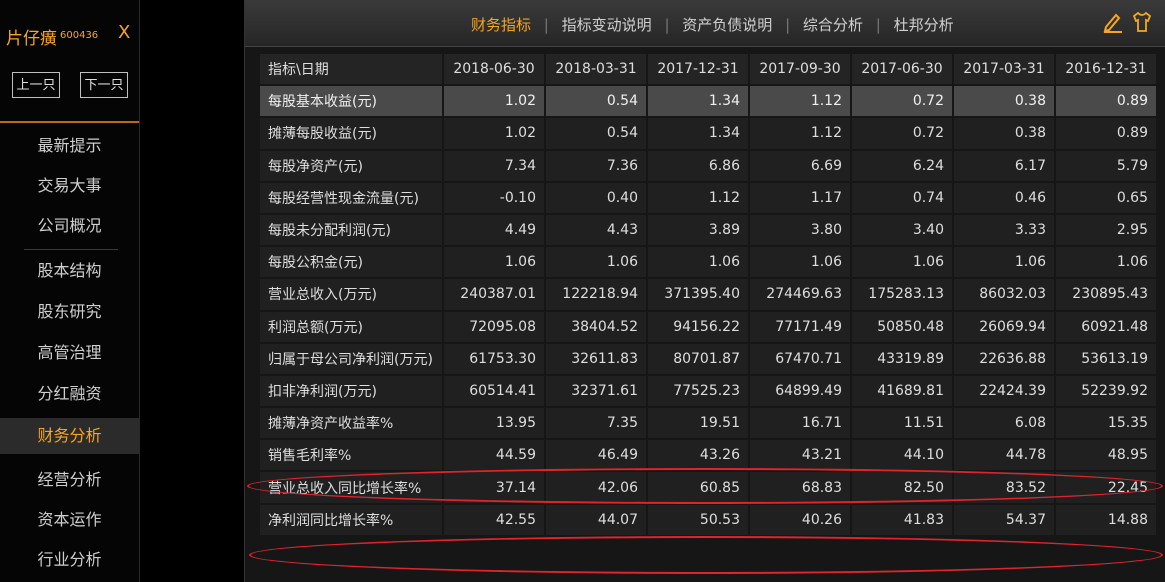 The width and height of the screenshot is (1165, 582). Describe the element at coordinates (69, 520) in the screenshot. I see `menu-item-capital-operations: 资本运作` at that location.